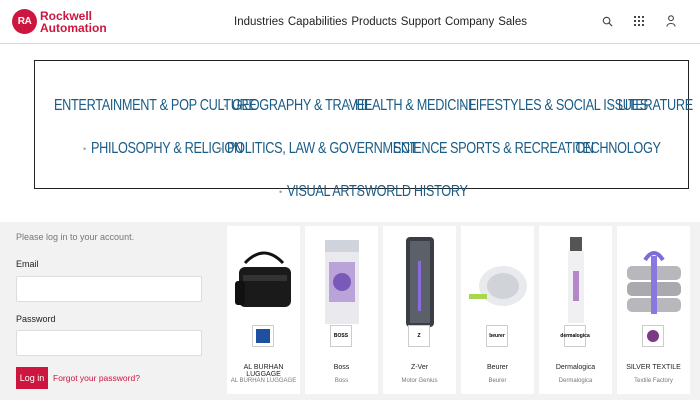 This screenshot has width=700, height=400. What do you see at coordinates (469, 22) in the screenshot?
I see `nav-company: Company` at bounding box center [469, 22].